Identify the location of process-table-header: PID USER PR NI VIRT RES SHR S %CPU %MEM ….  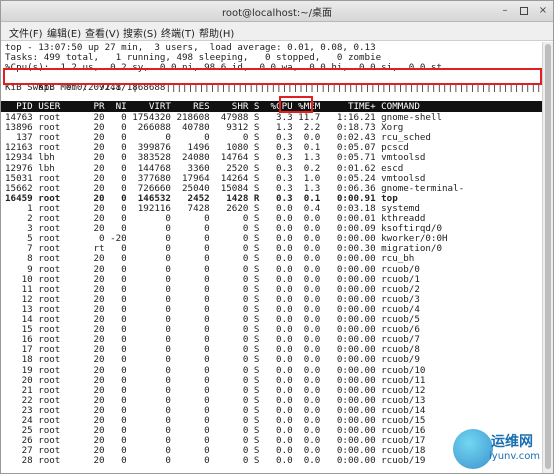
(271, 106).